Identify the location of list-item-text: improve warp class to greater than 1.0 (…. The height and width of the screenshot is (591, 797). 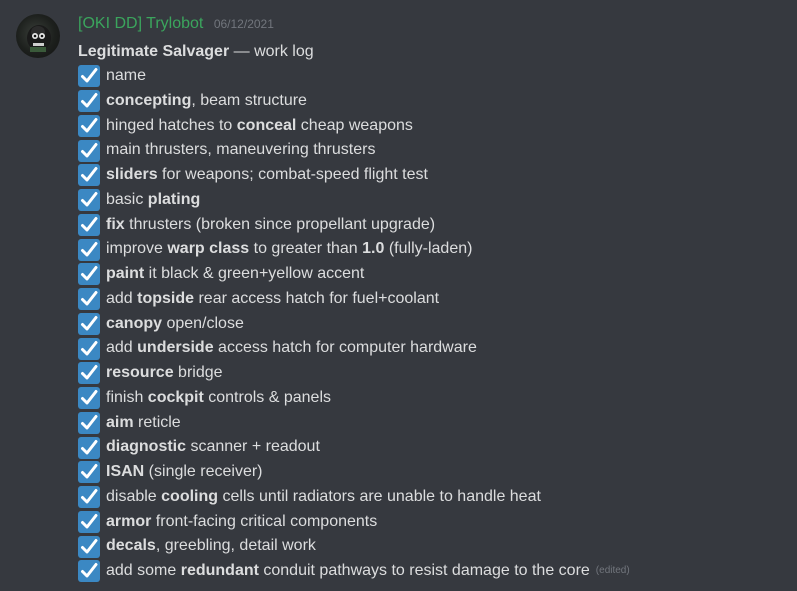
(289, 249).